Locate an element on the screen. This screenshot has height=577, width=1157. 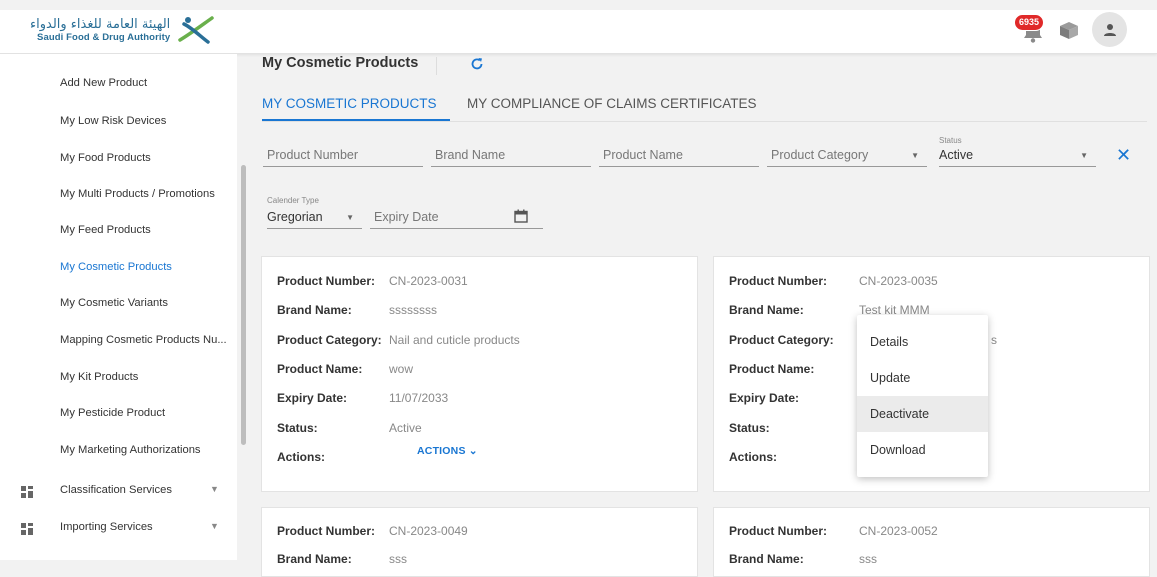
sidebar-item-my-low-risk-devices: My Low Risk Devices is located at coordinates (113, 121).